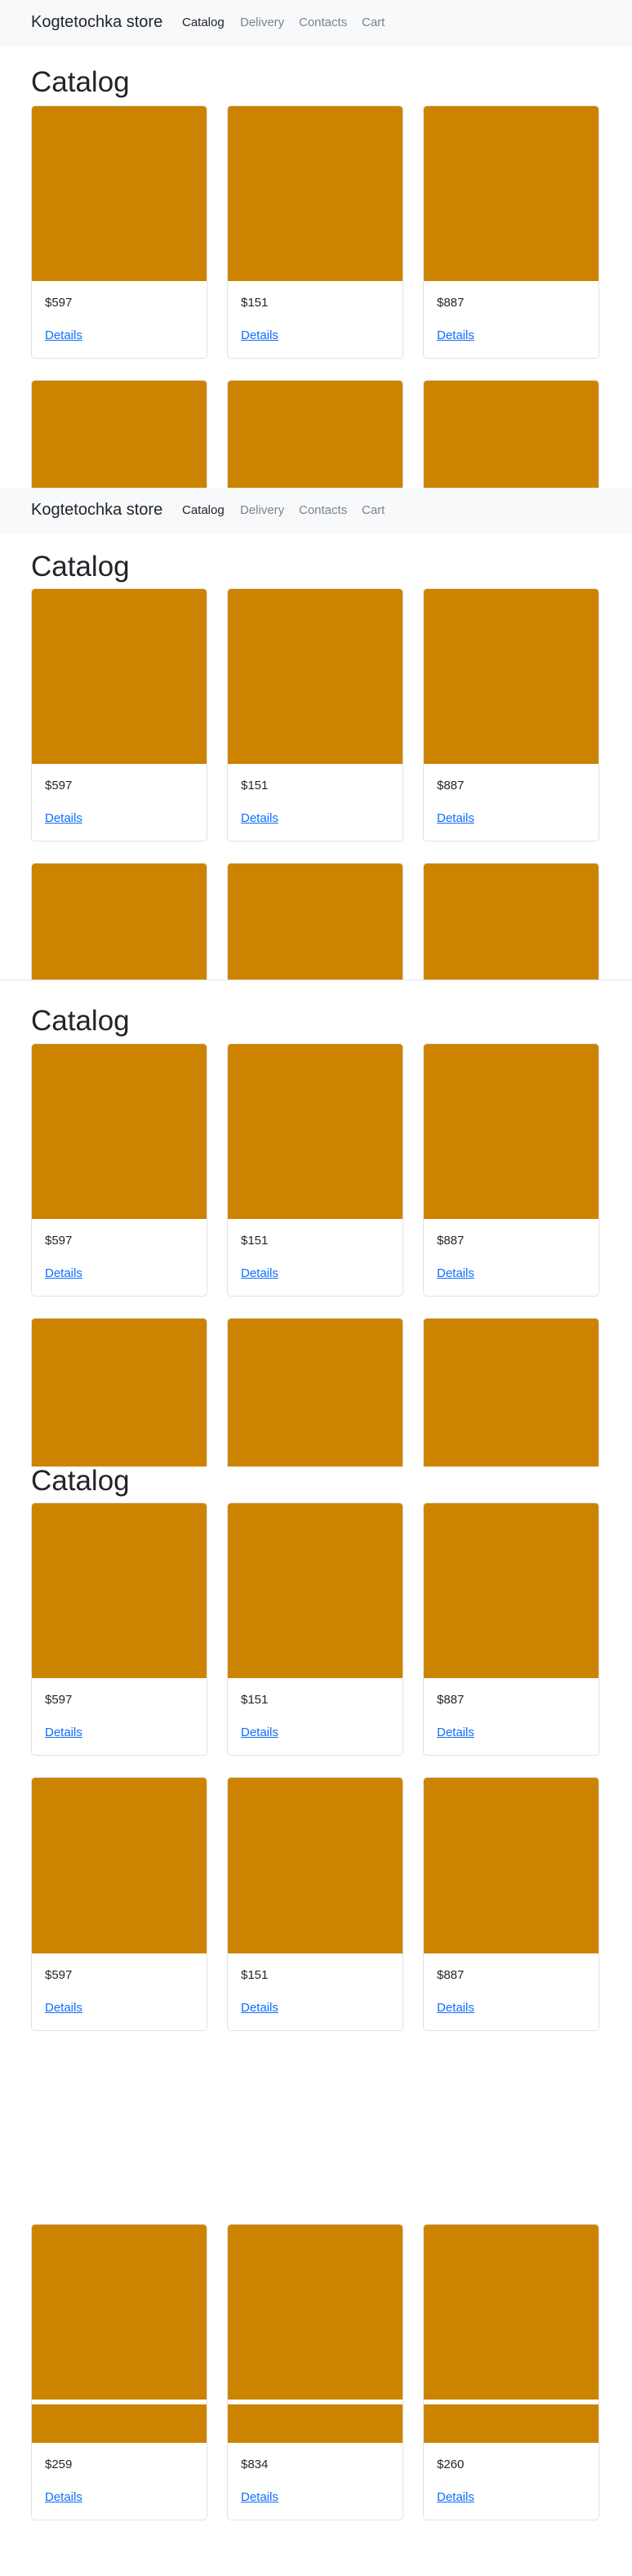 This screenshot has width=632, height=2576. I want to click on product-card: $834, so click(315, 2314).